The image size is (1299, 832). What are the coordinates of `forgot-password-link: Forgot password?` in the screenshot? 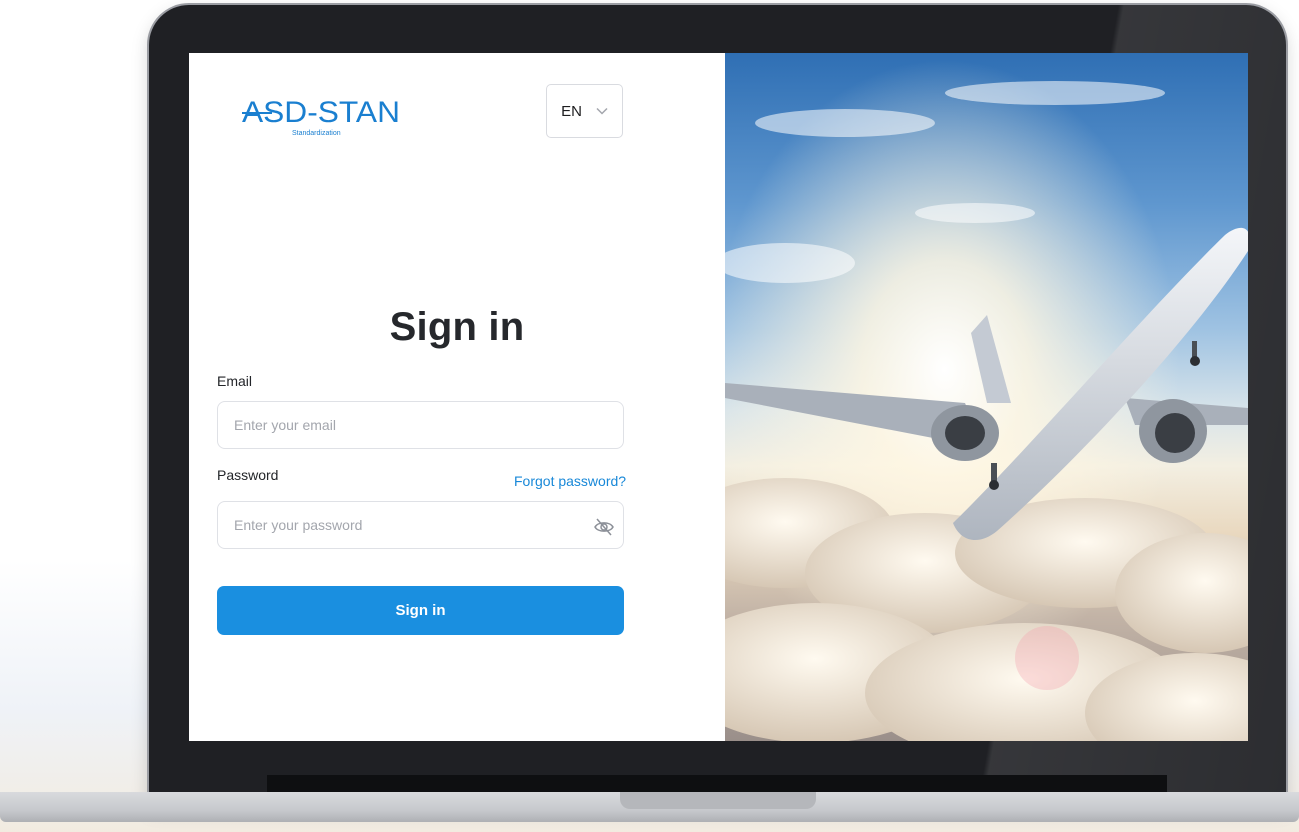 It's located at (570, 481).